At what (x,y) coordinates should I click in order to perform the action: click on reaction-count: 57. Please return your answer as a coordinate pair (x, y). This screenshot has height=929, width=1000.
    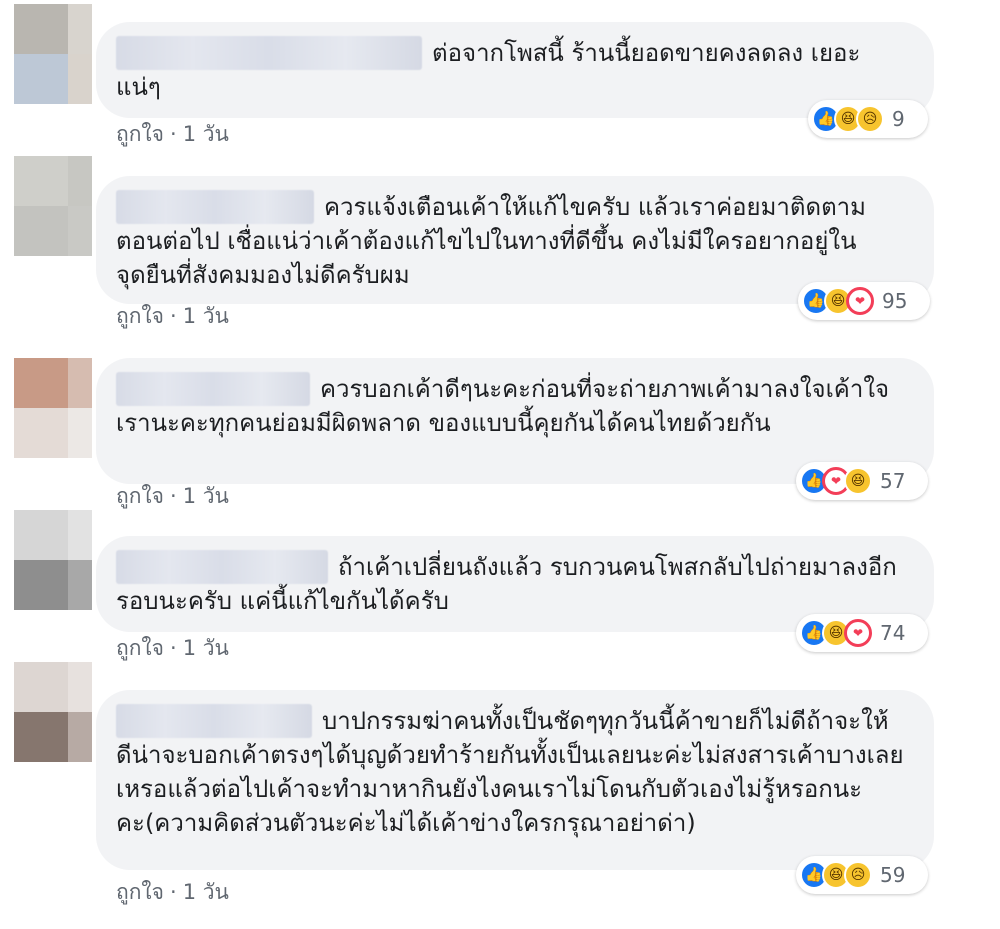
    Looking at the image, I should click on (893, 481).